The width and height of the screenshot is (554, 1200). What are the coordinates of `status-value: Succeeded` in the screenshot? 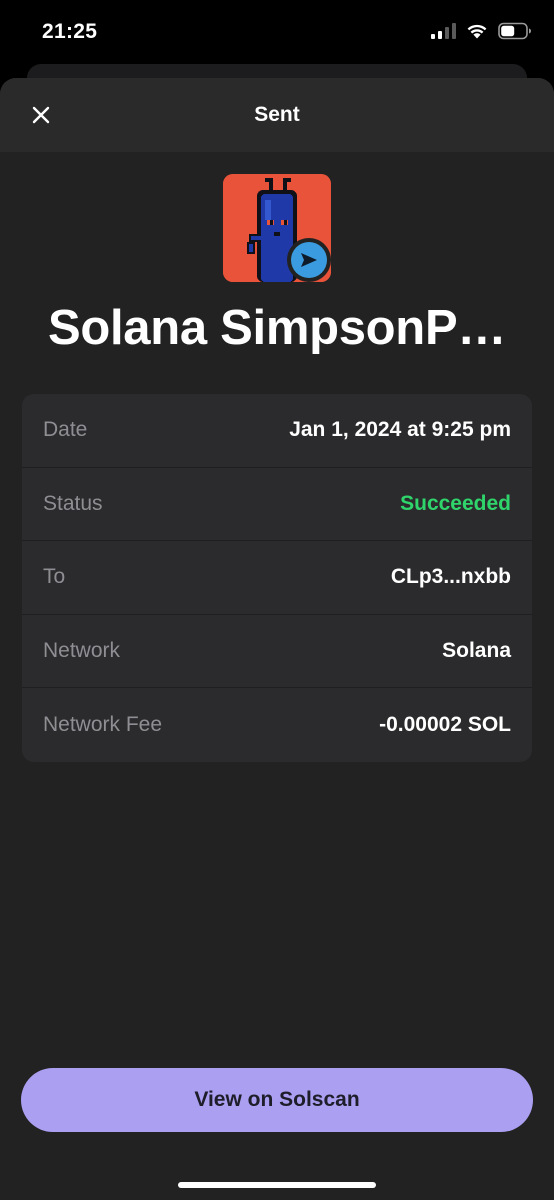 It's located at (455, 503).